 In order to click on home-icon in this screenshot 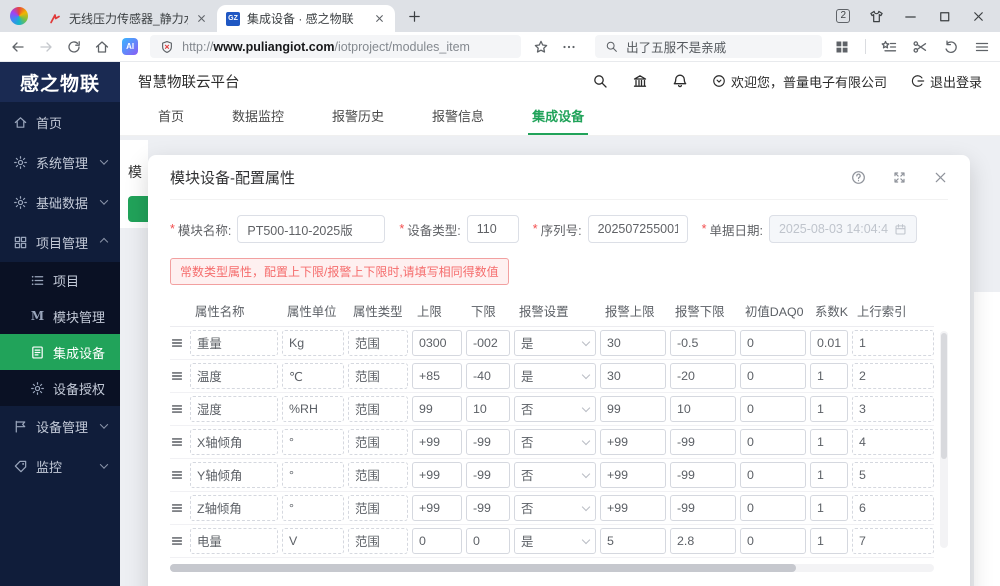, I will do `click(102, 47)`.